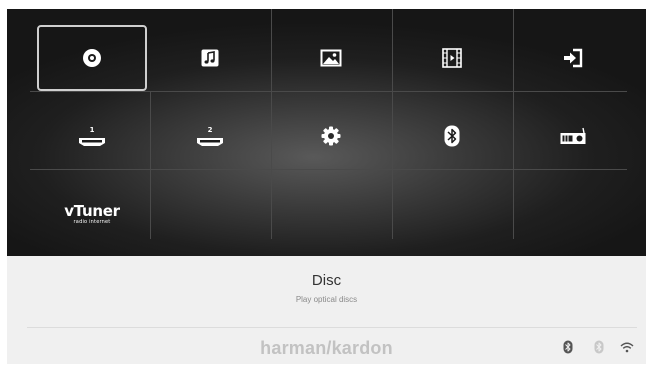 Image resolution: width=654 pixels, height=369 pixels. I want to click on brand-logo: harman/kardon, so click(326, 348).